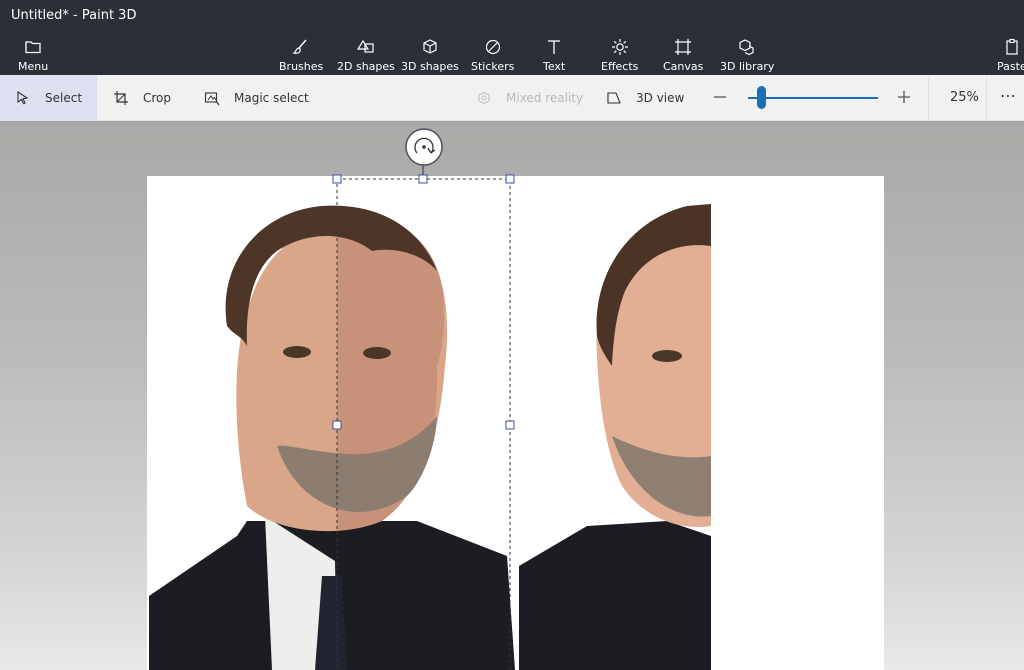 Image resolution: width=1024 pixels, height=670 pixels. What do you see at coordinates (212, 98) in the screenshot?
I see `magic-select-icon` at bounding box center [212, 98].